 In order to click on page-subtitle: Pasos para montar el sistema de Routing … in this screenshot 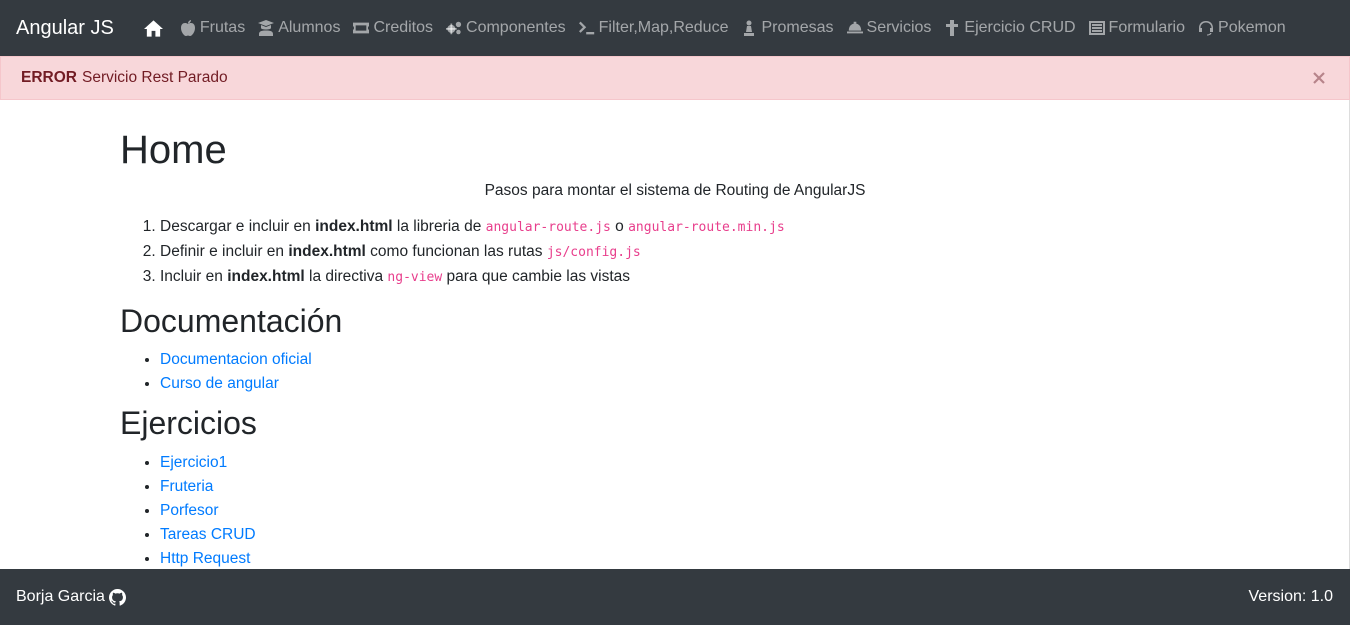, I will do `click(675, 190)`.